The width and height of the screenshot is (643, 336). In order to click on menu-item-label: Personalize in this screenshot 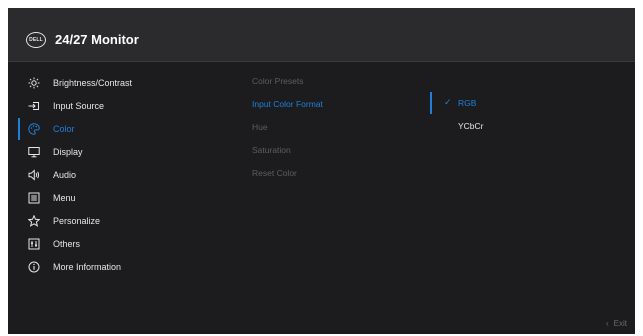, I will do `click(77, 221)`.